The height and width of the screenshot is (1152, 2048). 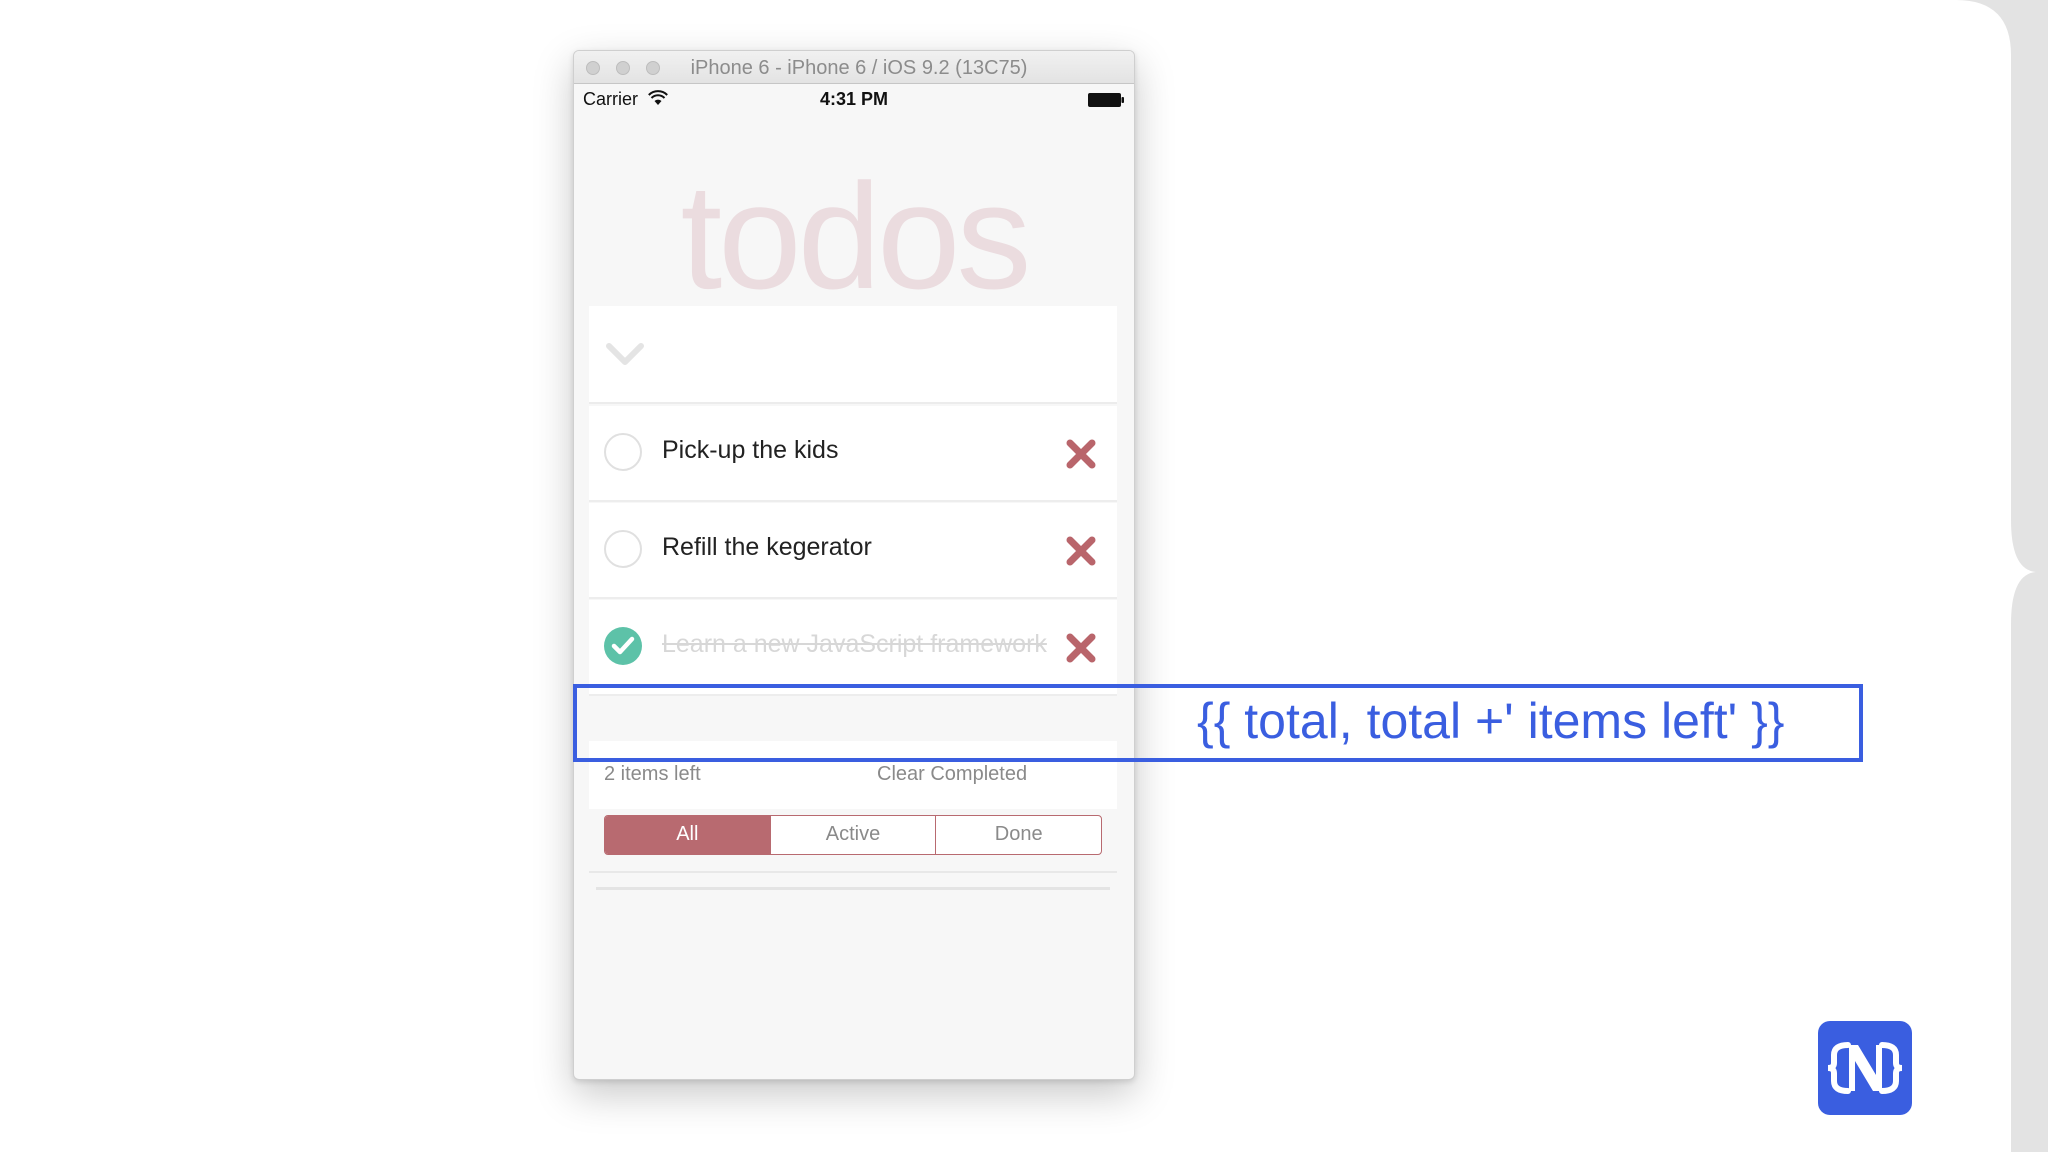 What do you see at coordinates (2002, 576) in the screenshot?
I see `decorative-side-shape` at bounding box center [2002, 576].